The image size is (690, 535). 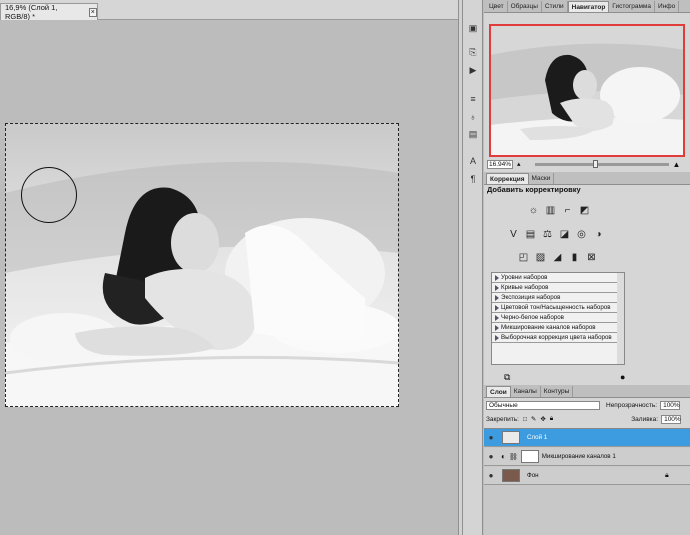 What do you see at coordinates (530, 234) in the screenshot?
I see `hue-saturation-icon: ▤` at bounding box center [530, 234].